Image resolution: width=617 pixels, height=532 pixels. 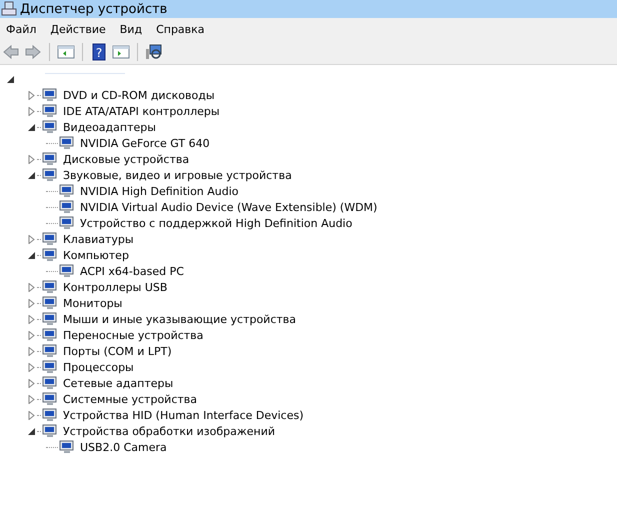 I want to click on forward-arrow-icon, so click(x=33, y=52).